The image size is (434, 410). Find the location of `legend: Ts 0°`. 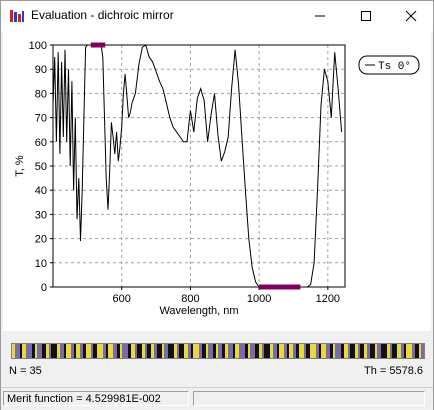

legend: Ts 0° is located at coordinates (389, 65).